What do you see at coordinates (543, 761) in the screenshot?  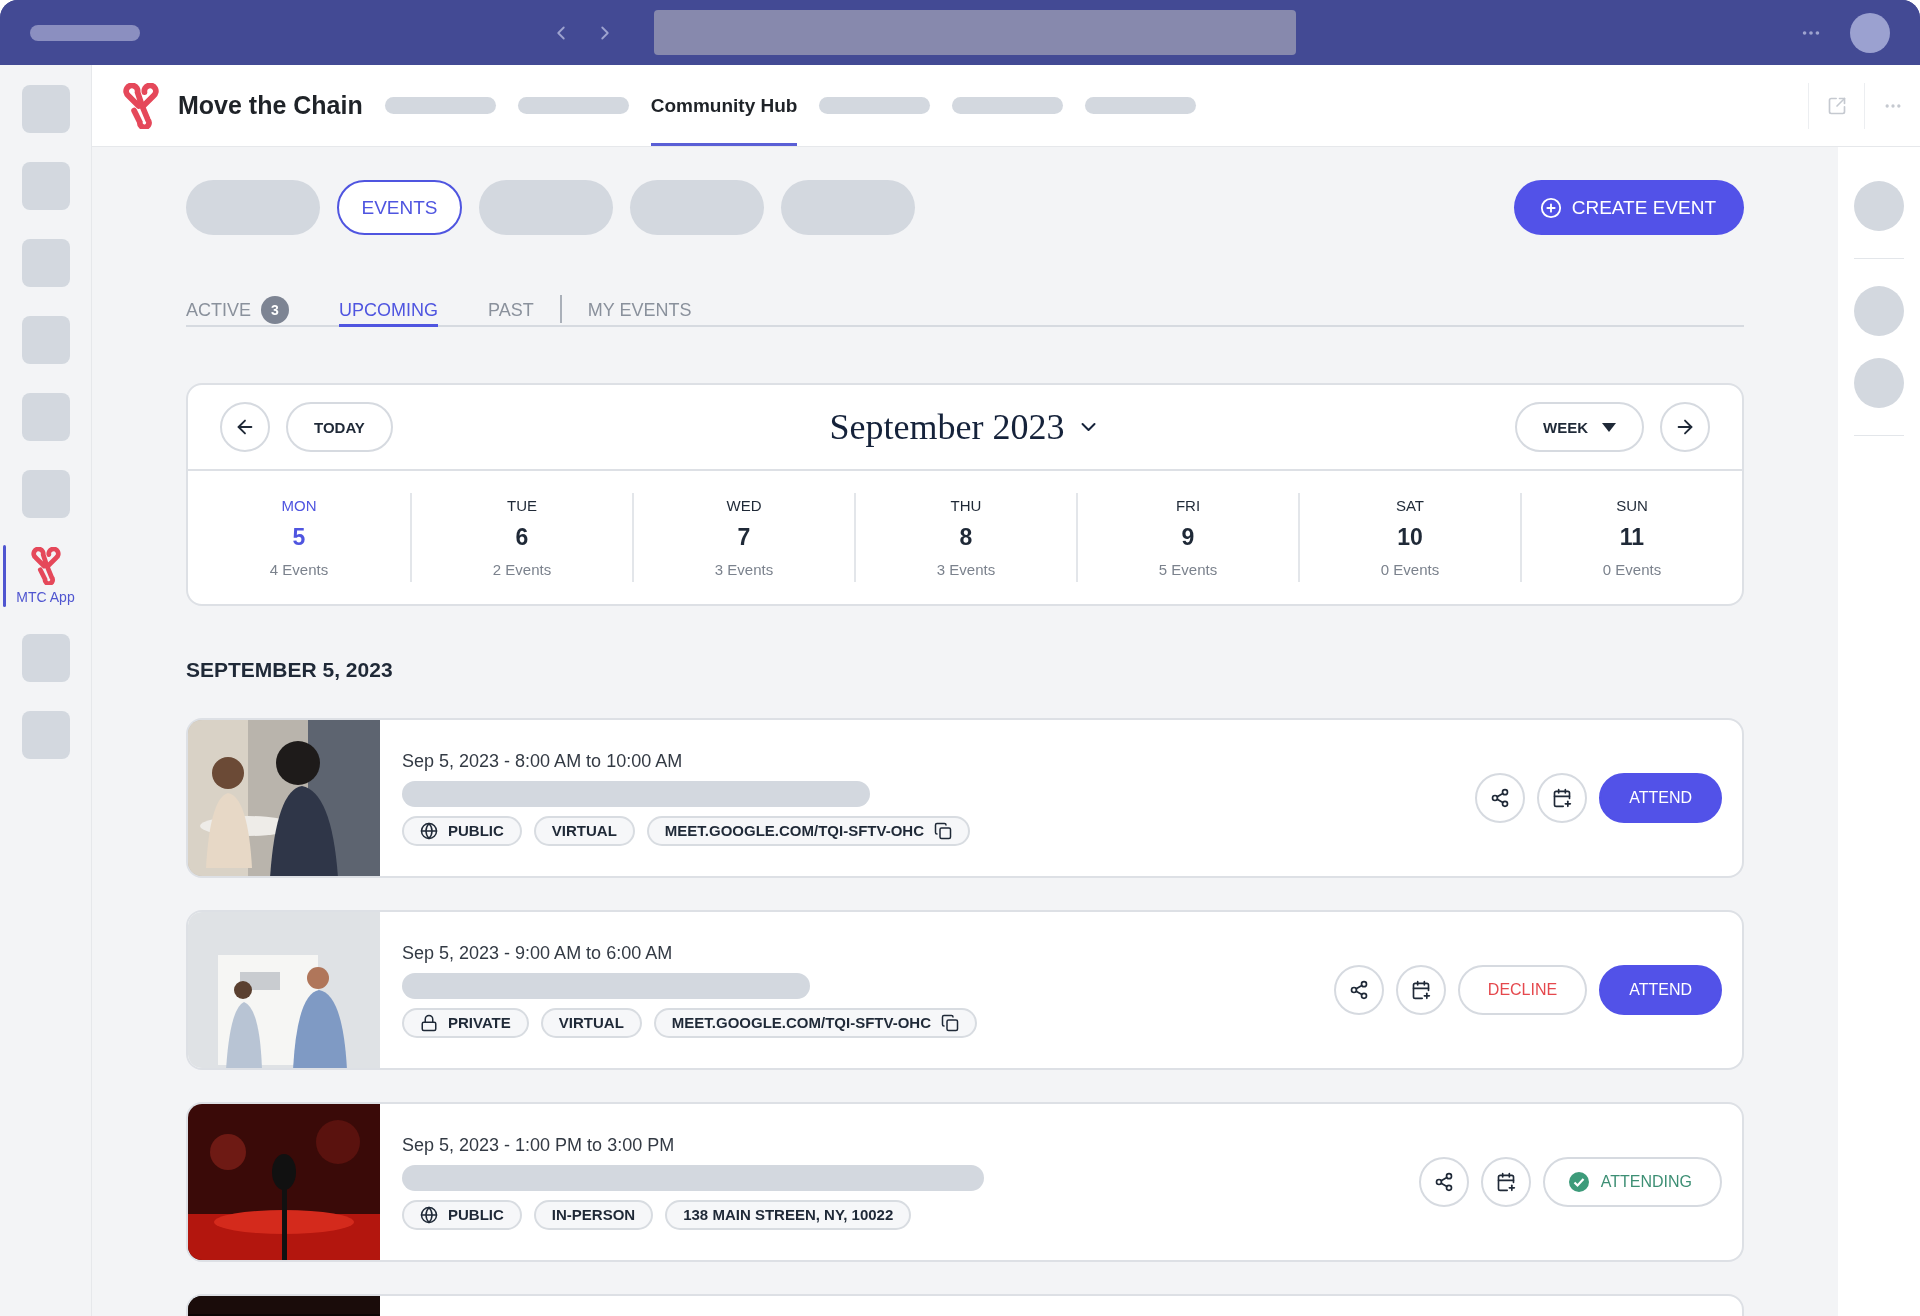 I see `event-time: Sep 5, 2023 - 8:00 AM to 10:00 AM` at bounding box center [543, 761].